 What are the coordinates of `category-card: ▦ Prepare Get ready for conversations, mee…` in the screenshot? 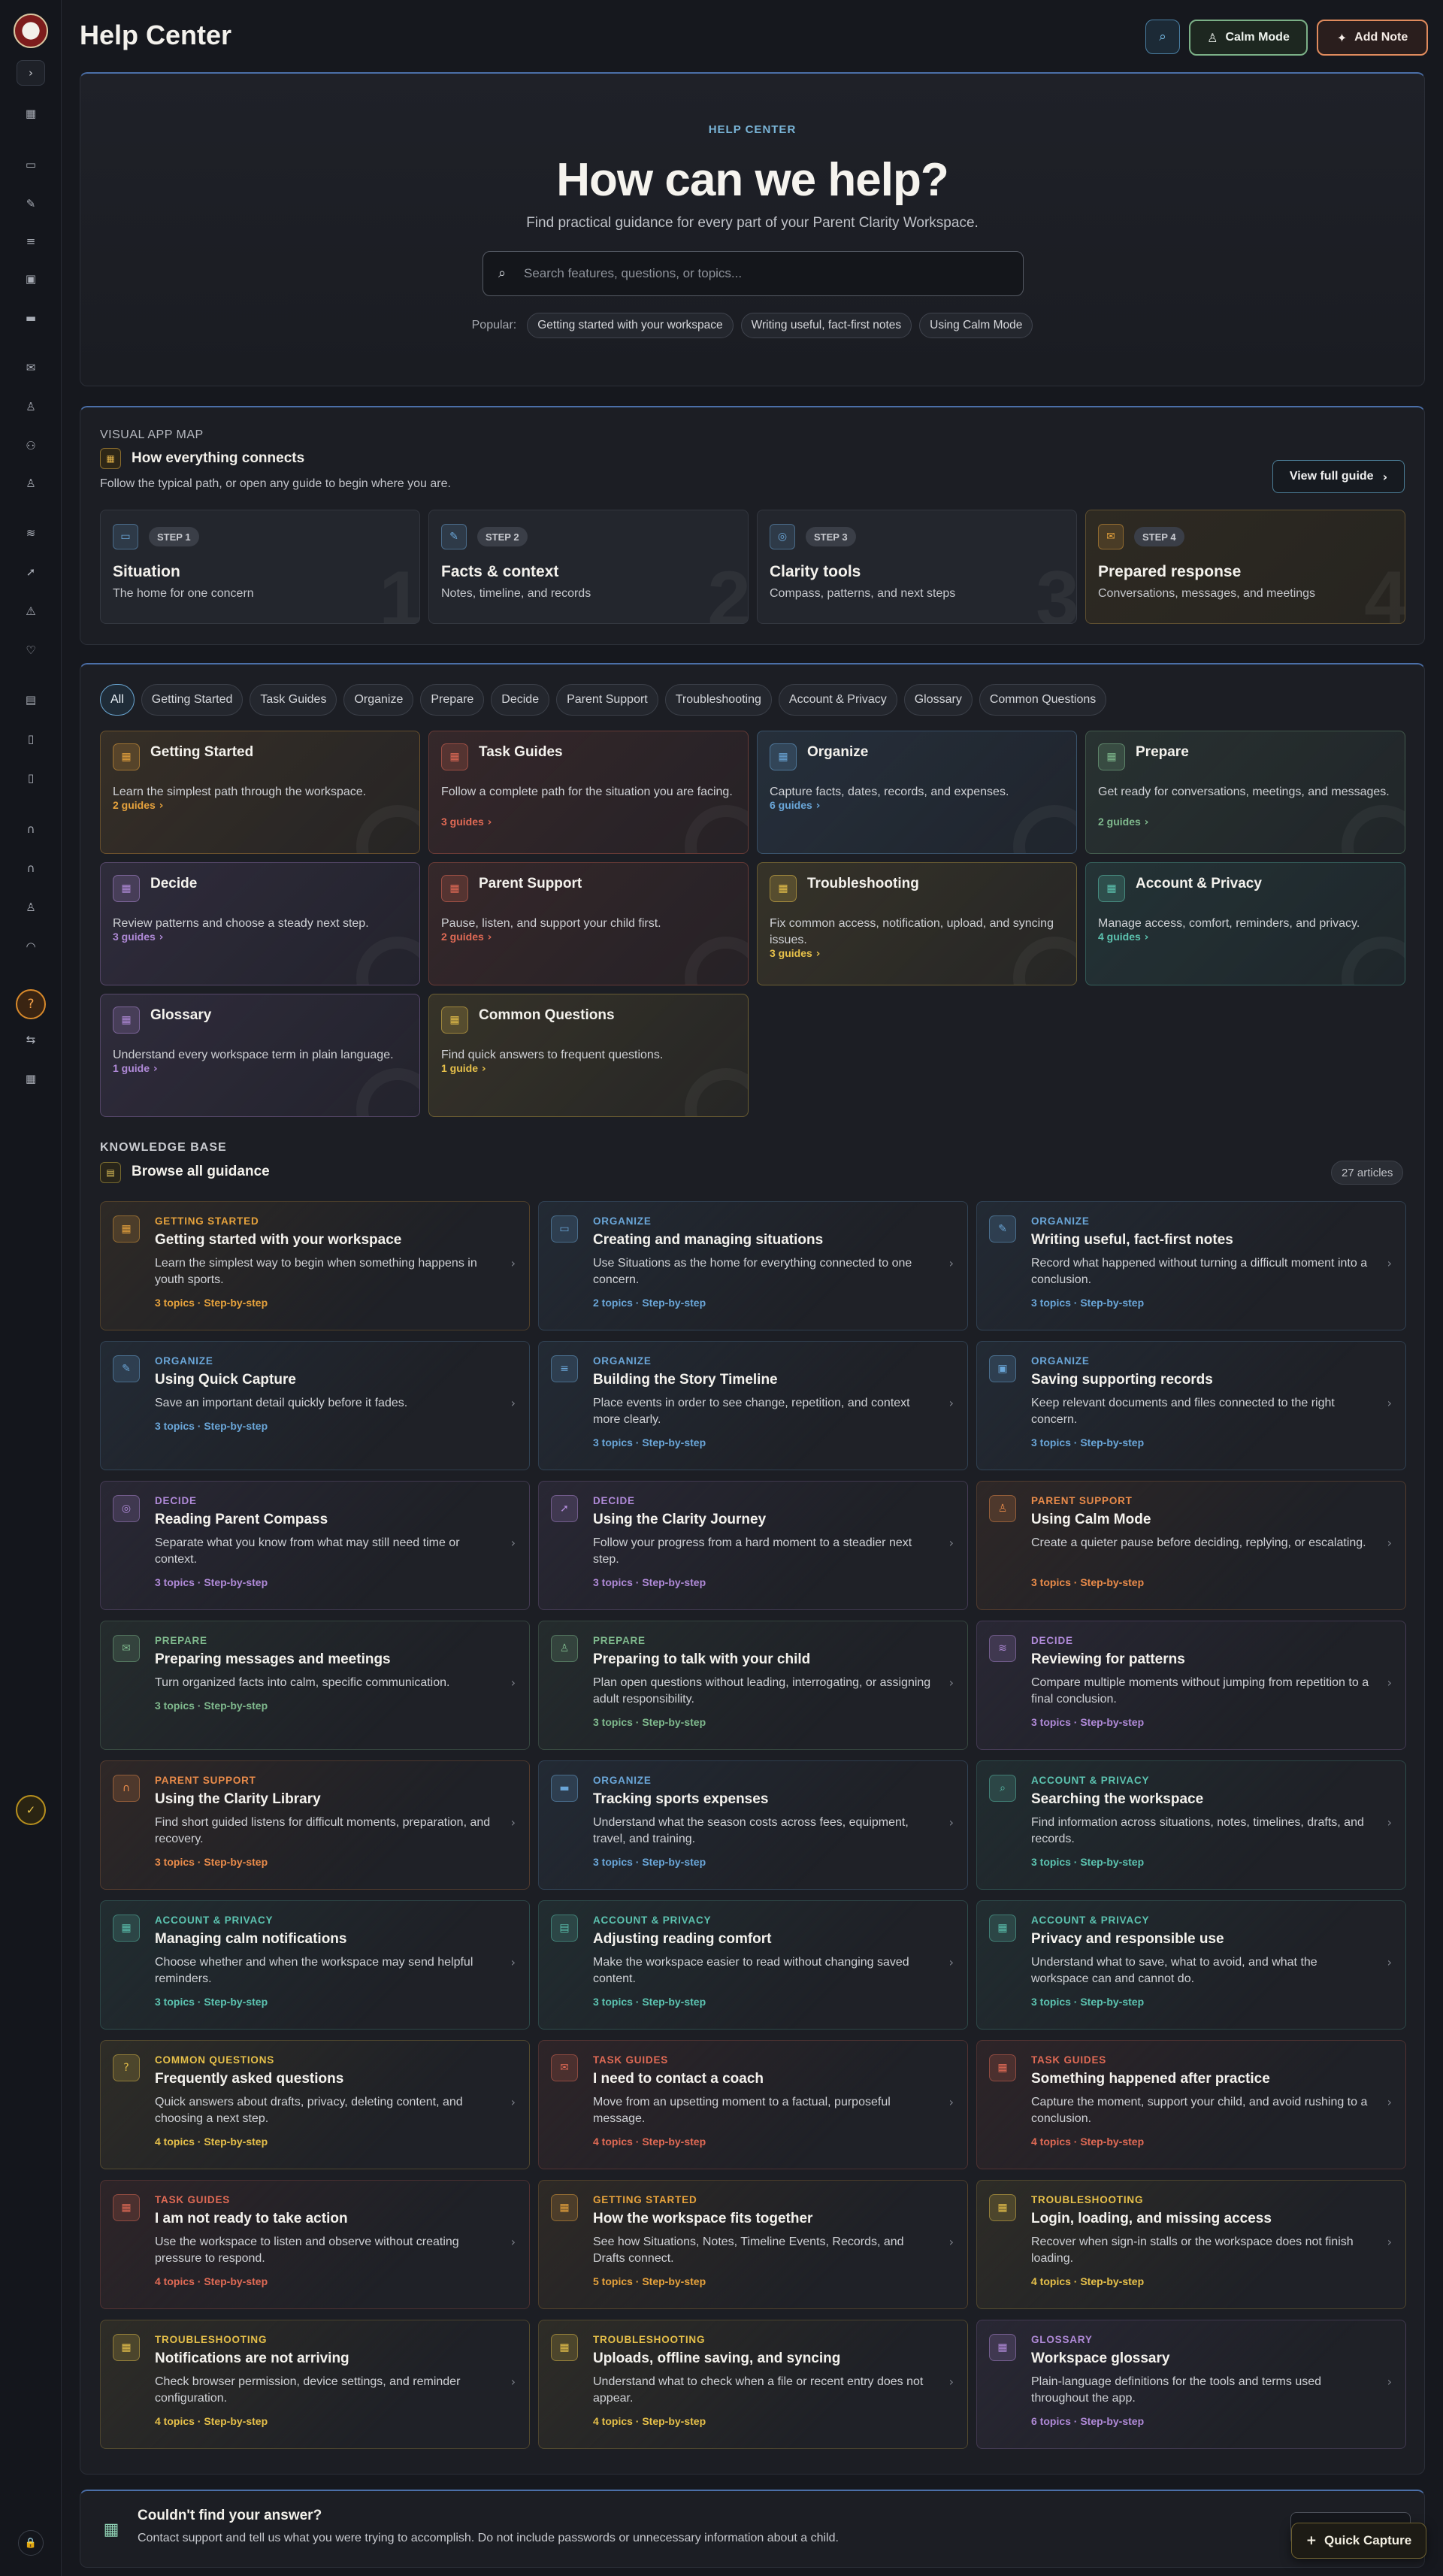 It's located at (1245, 792).